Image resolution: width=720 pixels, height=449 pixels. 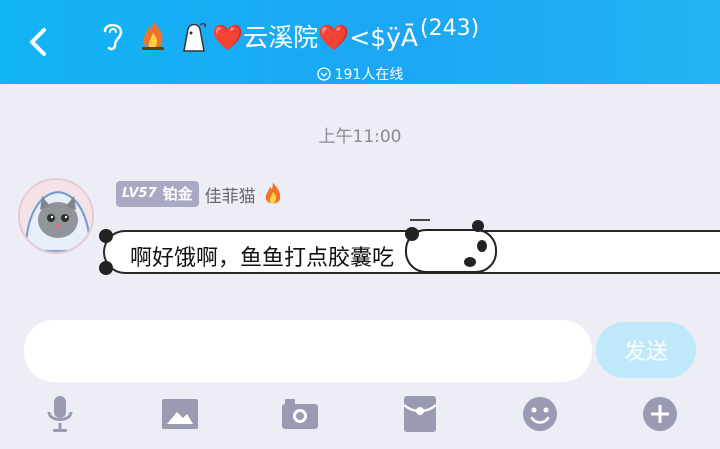 I want to click on group-title: ❤️云溪院❤️<$ÿĀ (243), so click(x=289, y=36).